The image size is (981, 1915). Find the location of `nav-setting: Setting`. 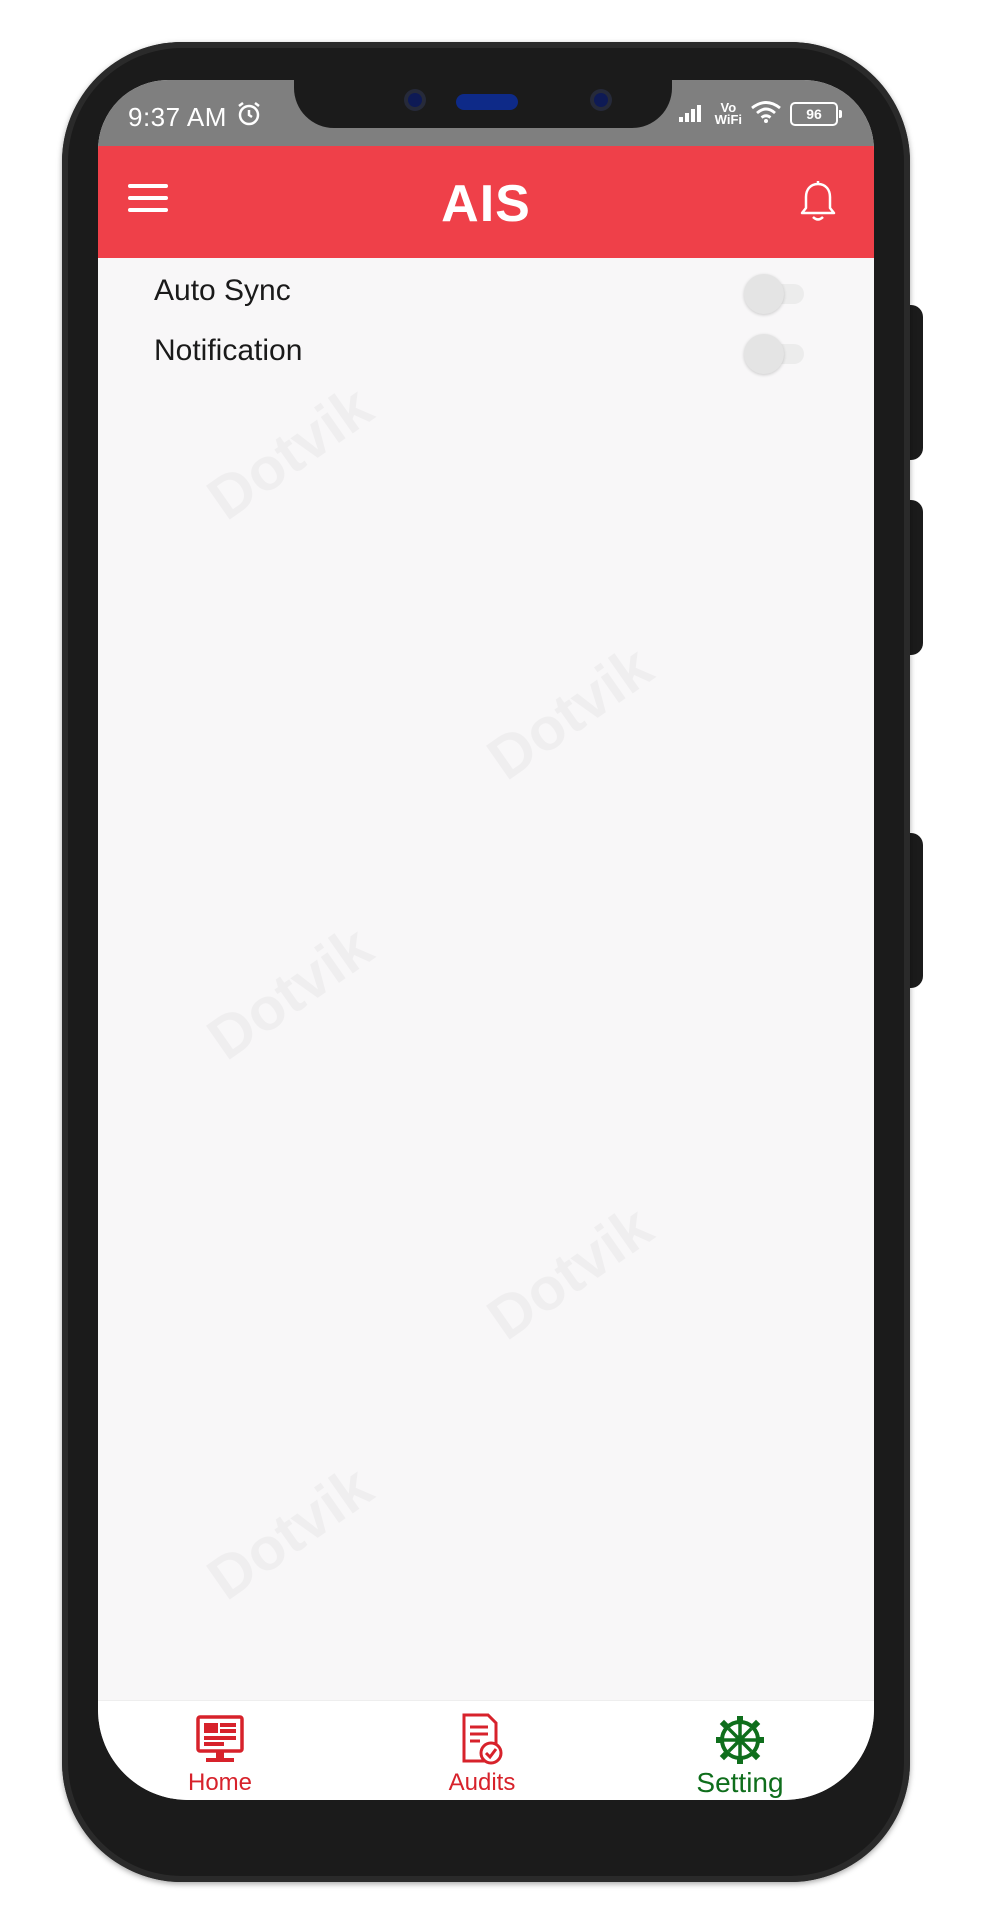

nav-setting: Setting is located at coordinates (740, 1755).